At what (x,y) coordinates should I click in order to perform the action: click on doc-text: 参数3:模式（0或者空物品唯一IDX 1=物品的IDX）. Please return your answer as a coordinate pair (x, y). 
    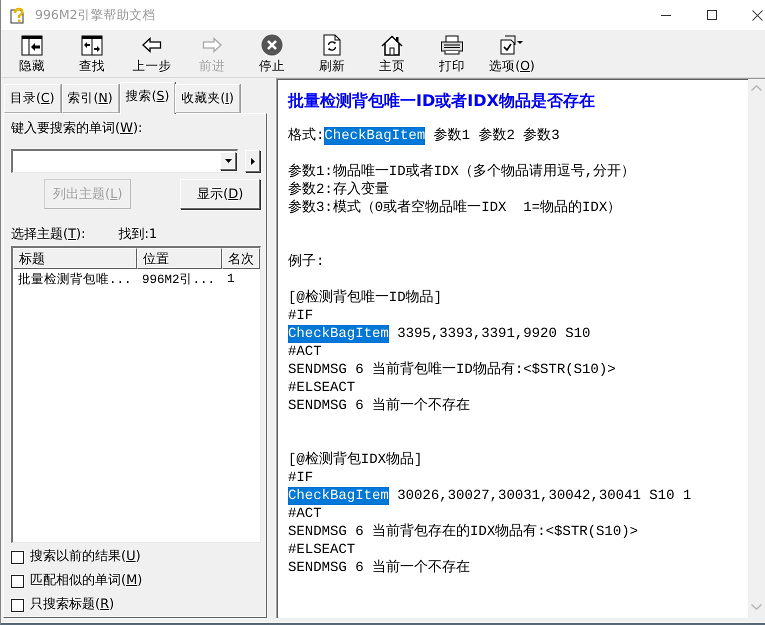
    Looking at the image, I should click on (455, 208).